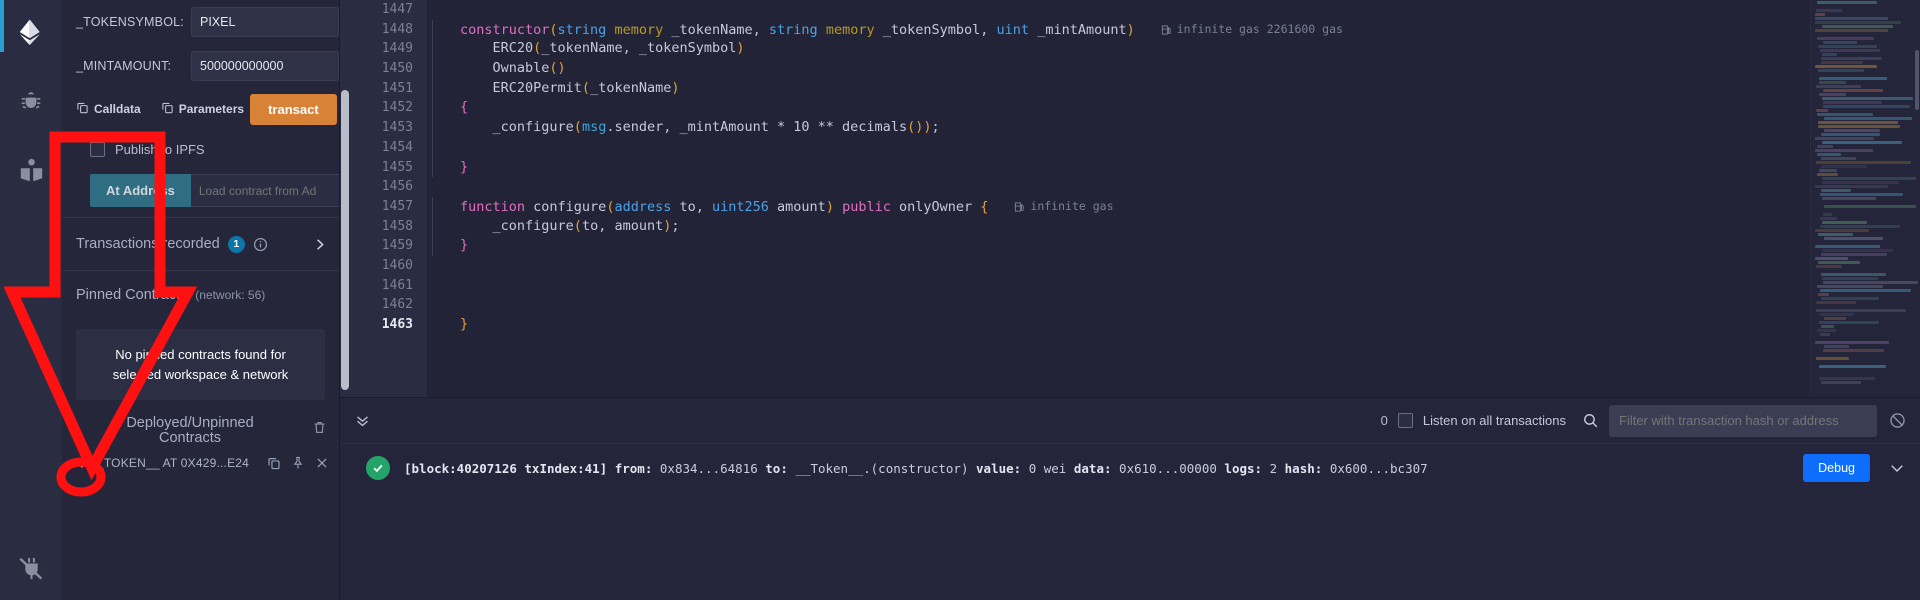 This screenshot has width=1920, height=600. Describe the element at coordinates (265, 66) in the screenshot. I see `mint-amount-input` at that location.